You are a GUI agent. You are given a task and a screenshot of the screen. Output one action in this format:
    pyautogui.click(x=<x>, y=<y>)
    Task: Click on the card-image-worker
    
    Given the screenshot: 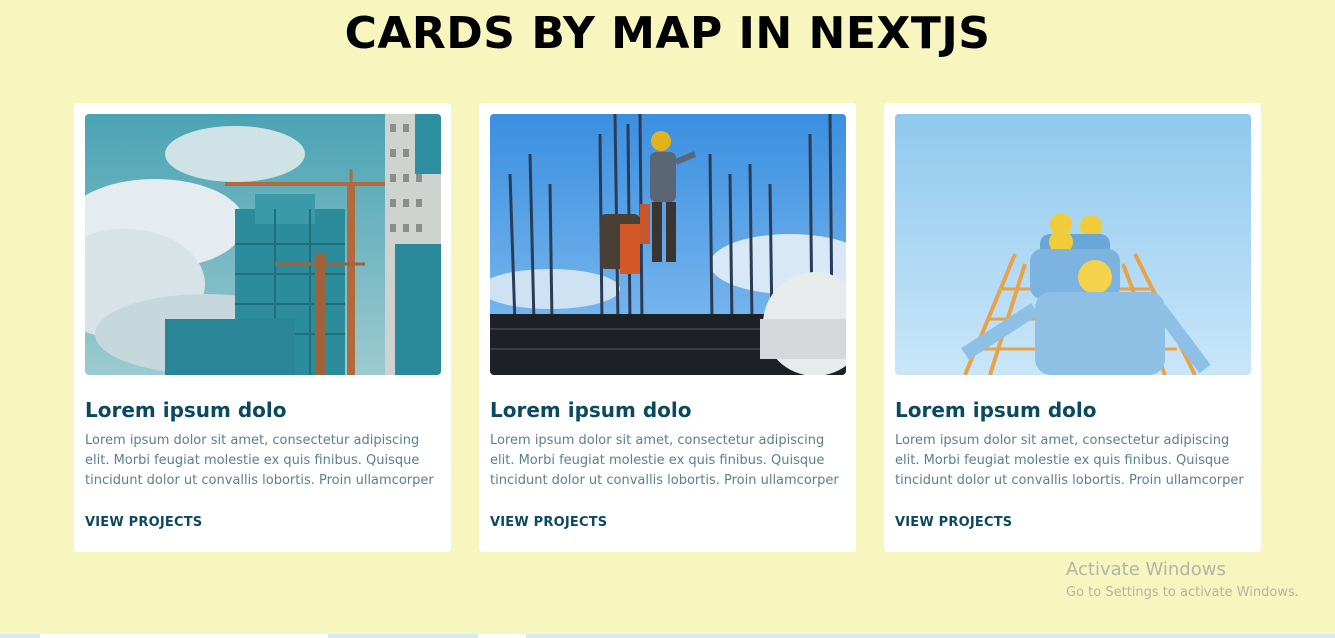 What is the action you would take?
    pyautogui.click(x=668, y=244)
    